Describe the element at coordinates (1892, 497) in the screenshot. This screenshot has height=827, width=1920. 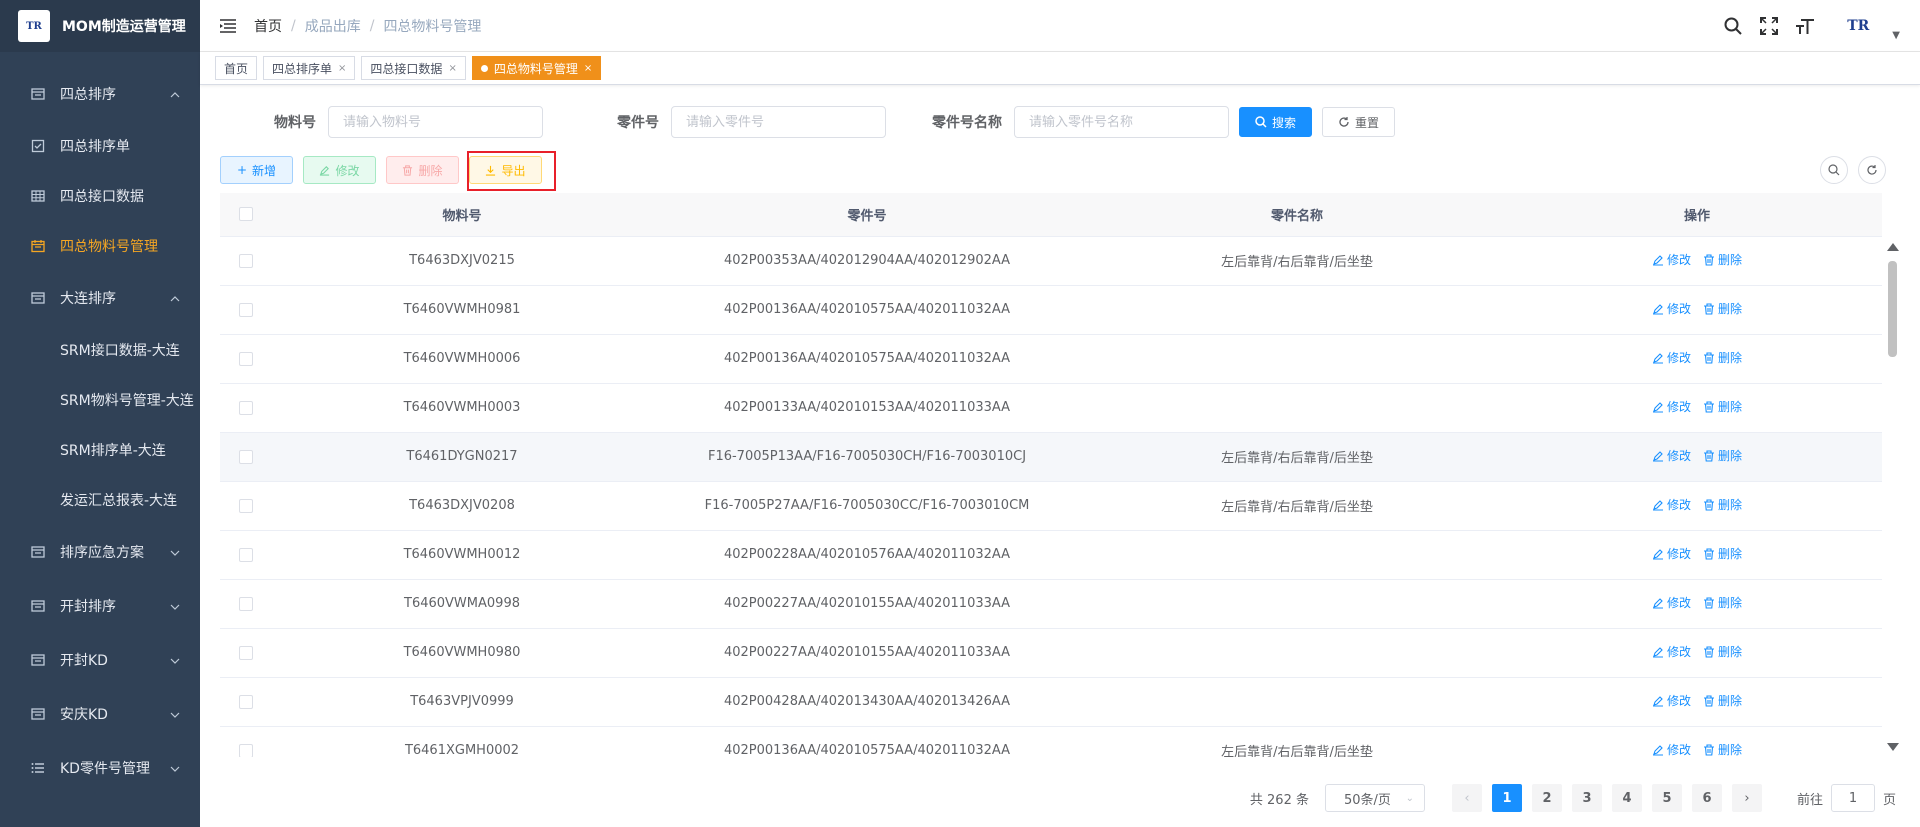
I see `table-scrollbar` at that location.